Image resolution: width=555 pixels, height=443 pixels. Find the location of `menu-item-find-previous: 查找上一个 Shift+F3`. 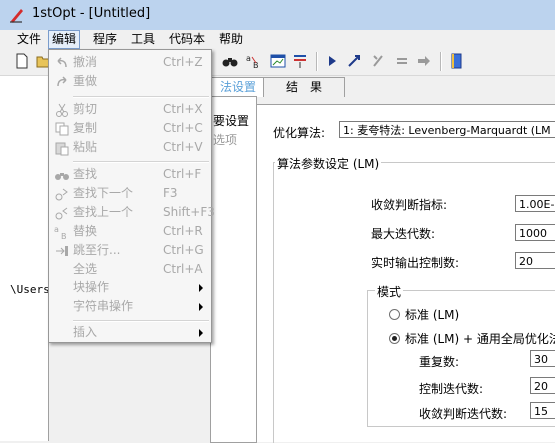

menu-item-find-previous: 查找上一个 Shift+F3 is located at coordinates (132, 212).